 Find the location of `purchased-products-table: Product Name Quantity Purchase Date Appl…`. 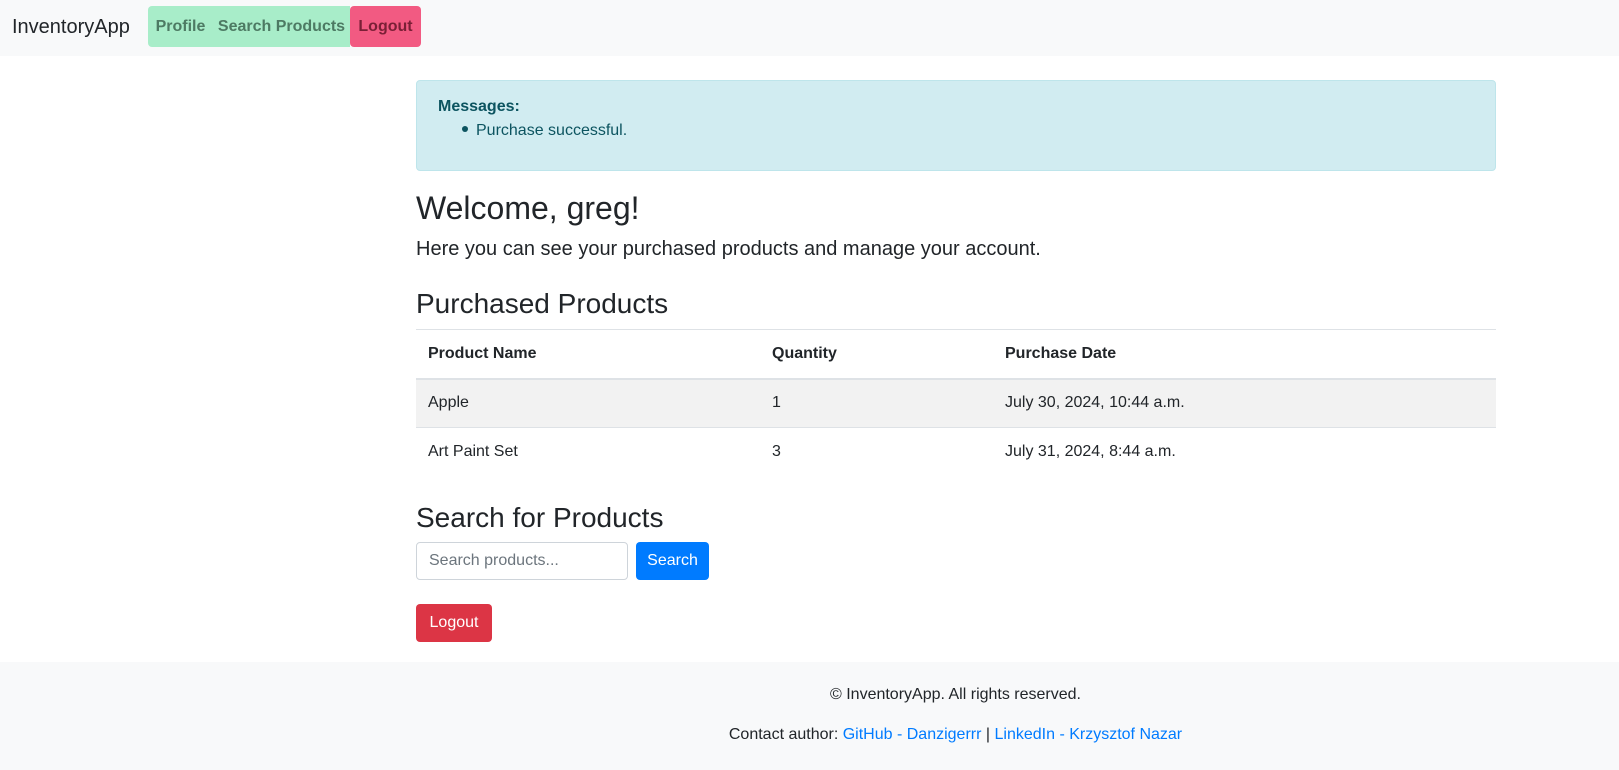

purchased-products-table: Product Name Quantity Purchase Date Appl… is located at coordinates (956, 403).